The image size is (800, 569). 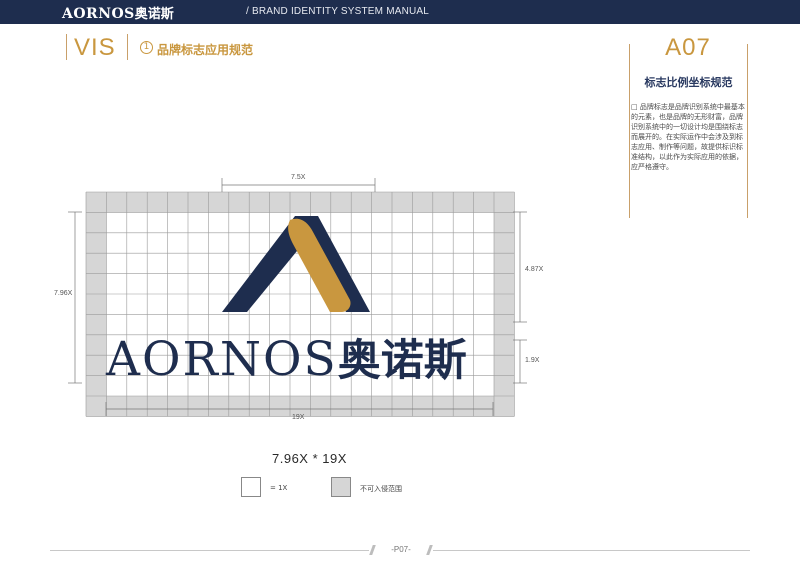 I want to click on logo-mark-icon, so click(x=296, y=264).